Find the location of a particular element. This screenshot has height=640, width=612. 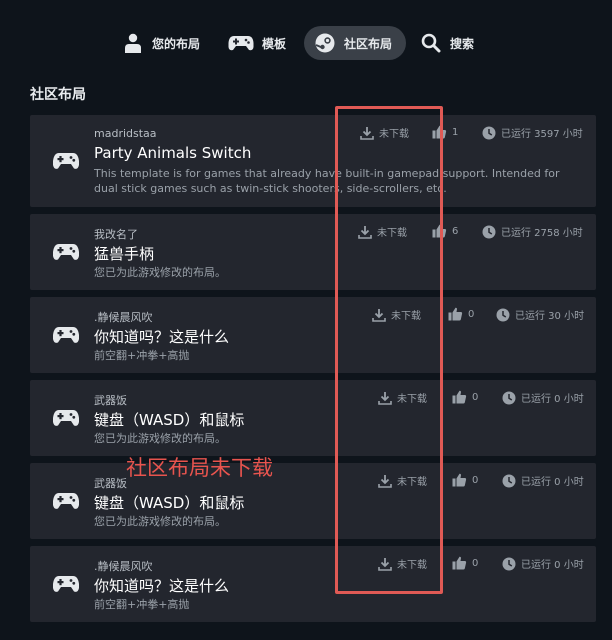

playtime: 已运行 2758 小时 is located at coordinates (532, 231).